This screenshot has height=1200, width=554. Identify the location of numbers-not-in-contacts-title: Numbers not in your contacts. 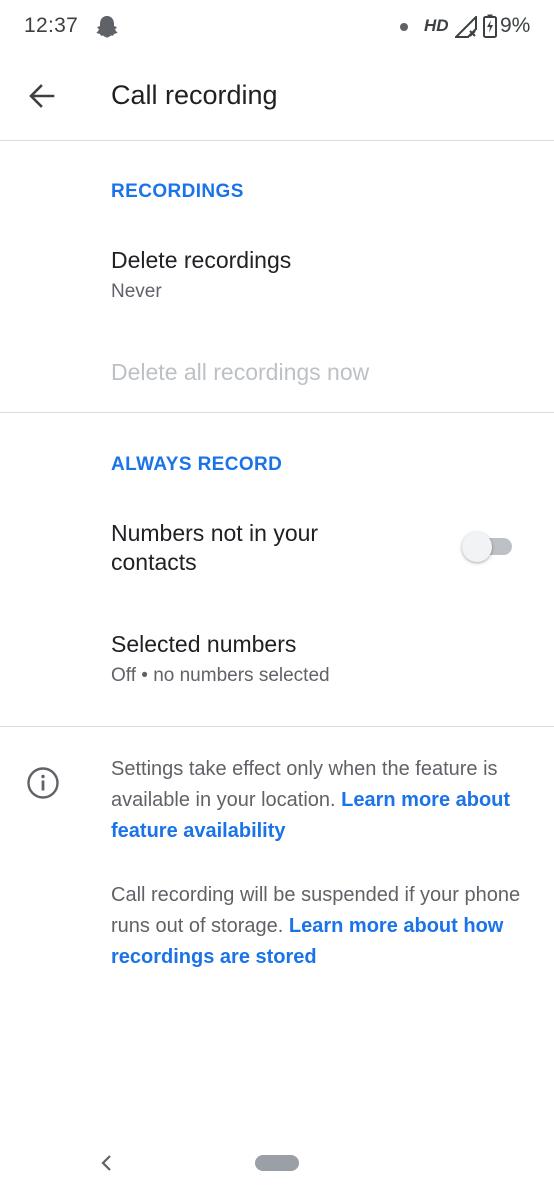
(215, 547).